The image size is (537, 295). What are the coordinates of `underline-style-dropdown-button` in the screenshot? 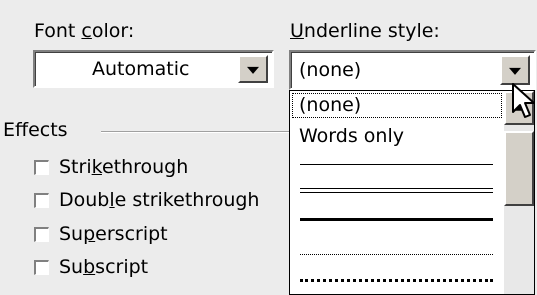 It's located at (515, 70).